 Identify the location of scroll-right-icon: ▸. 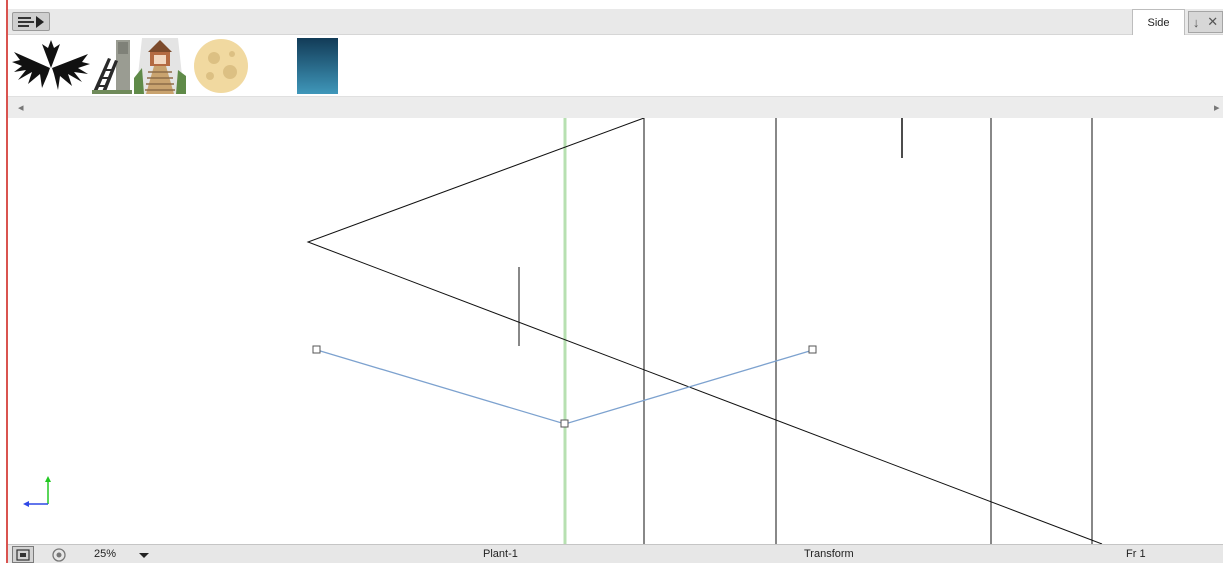
(1217, 107).